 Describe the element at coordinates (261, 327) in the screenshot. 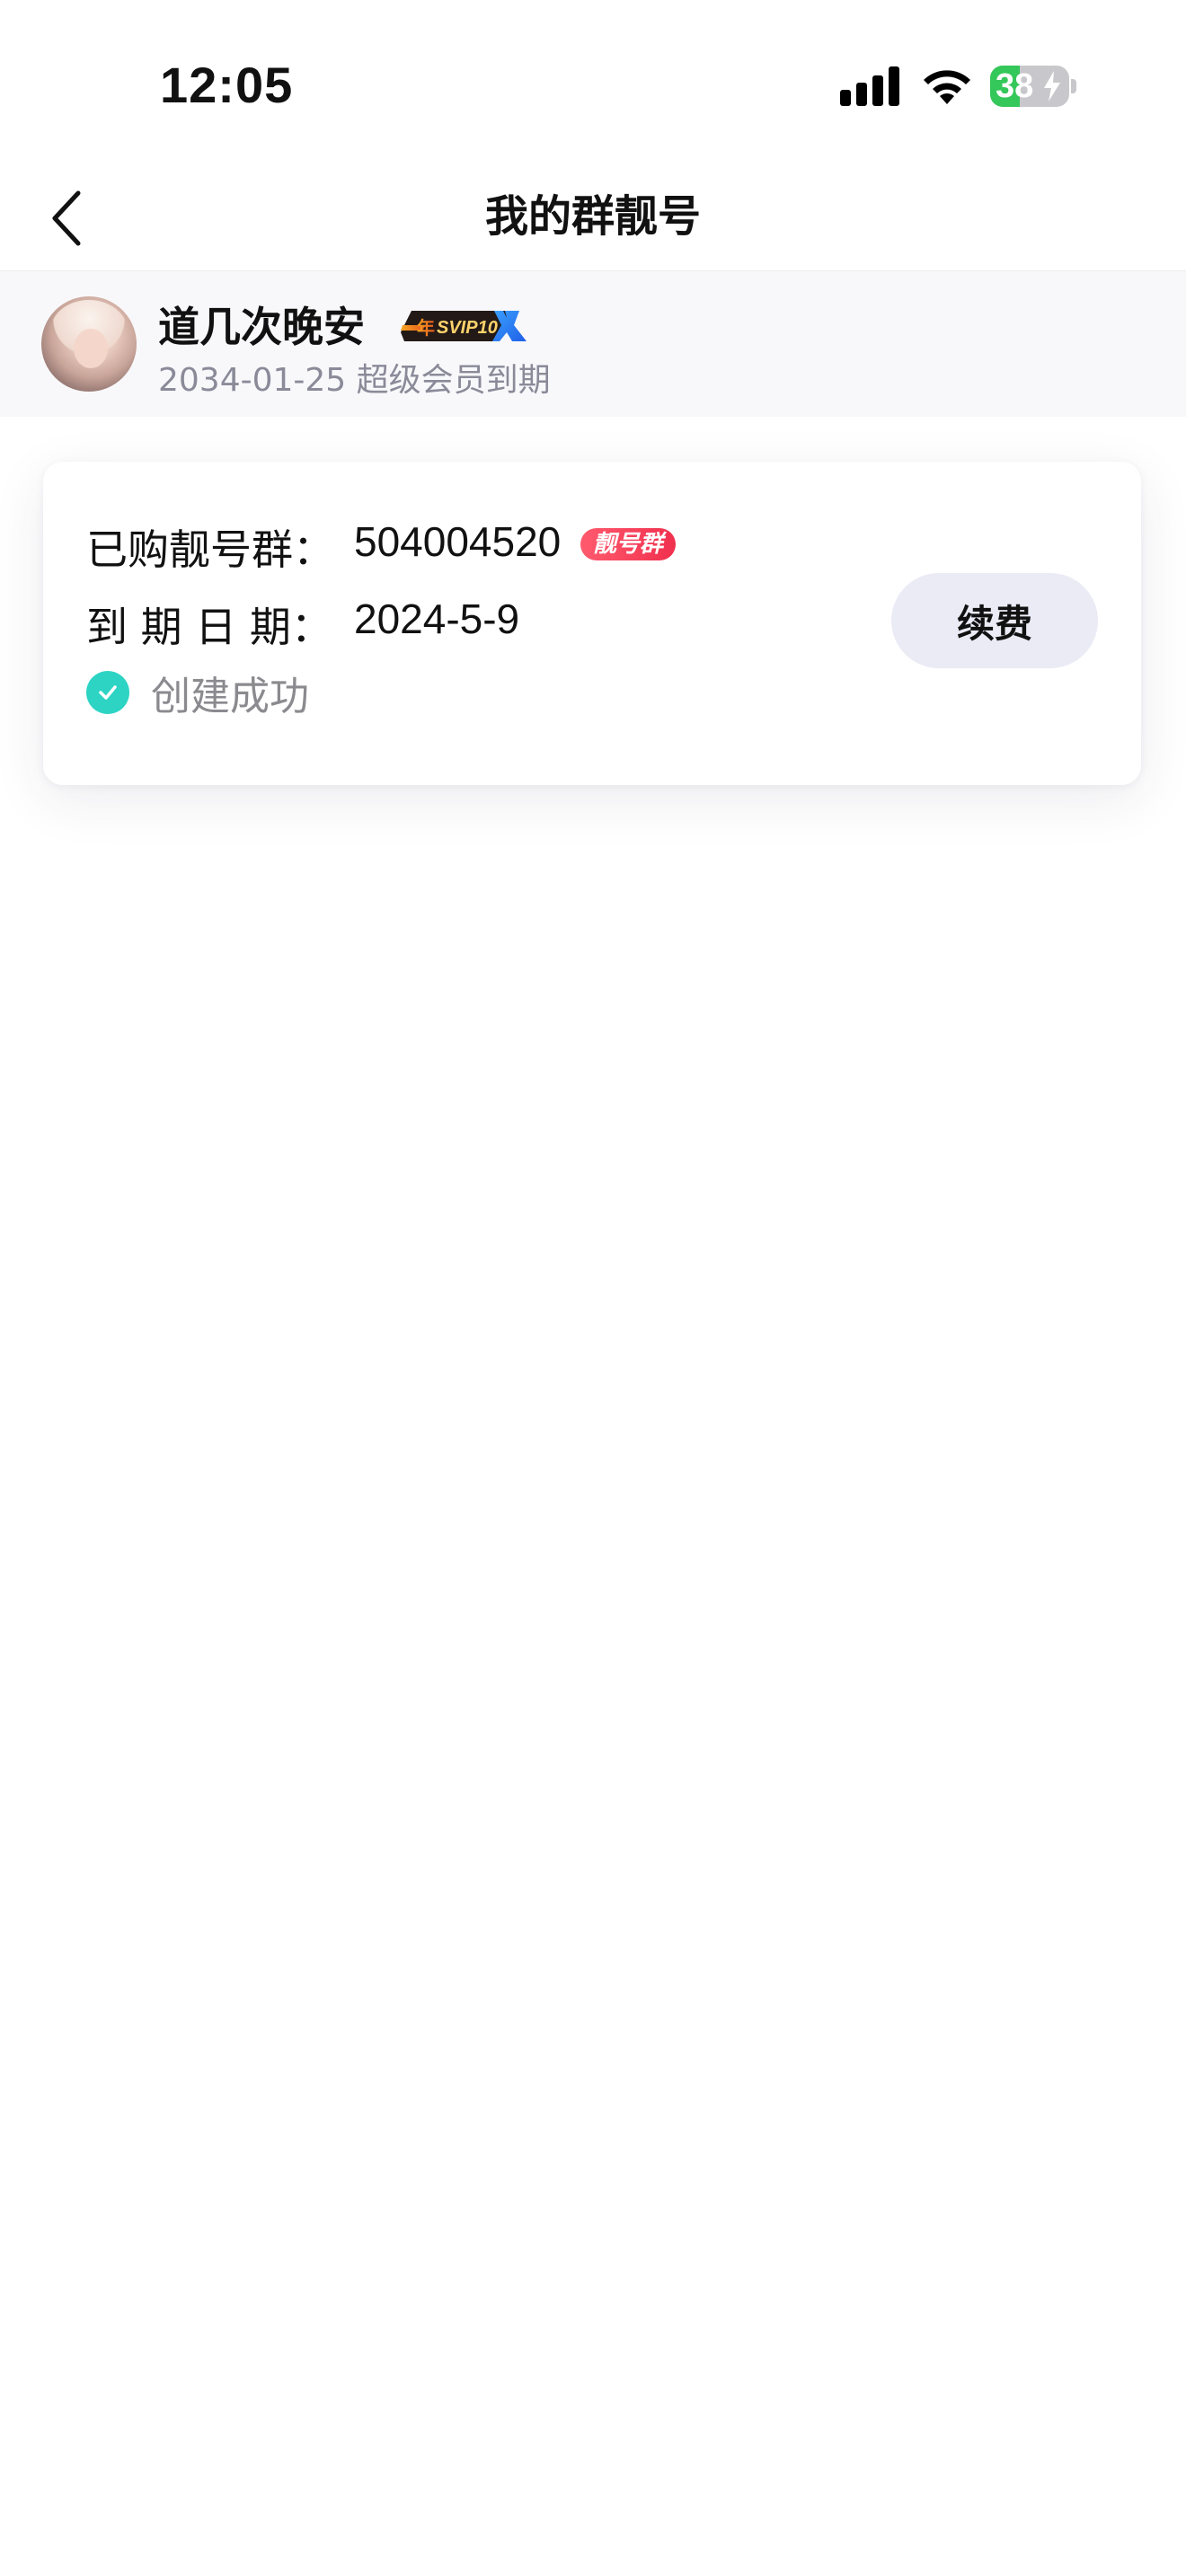

I see `username: 道几次晚安` at that location.